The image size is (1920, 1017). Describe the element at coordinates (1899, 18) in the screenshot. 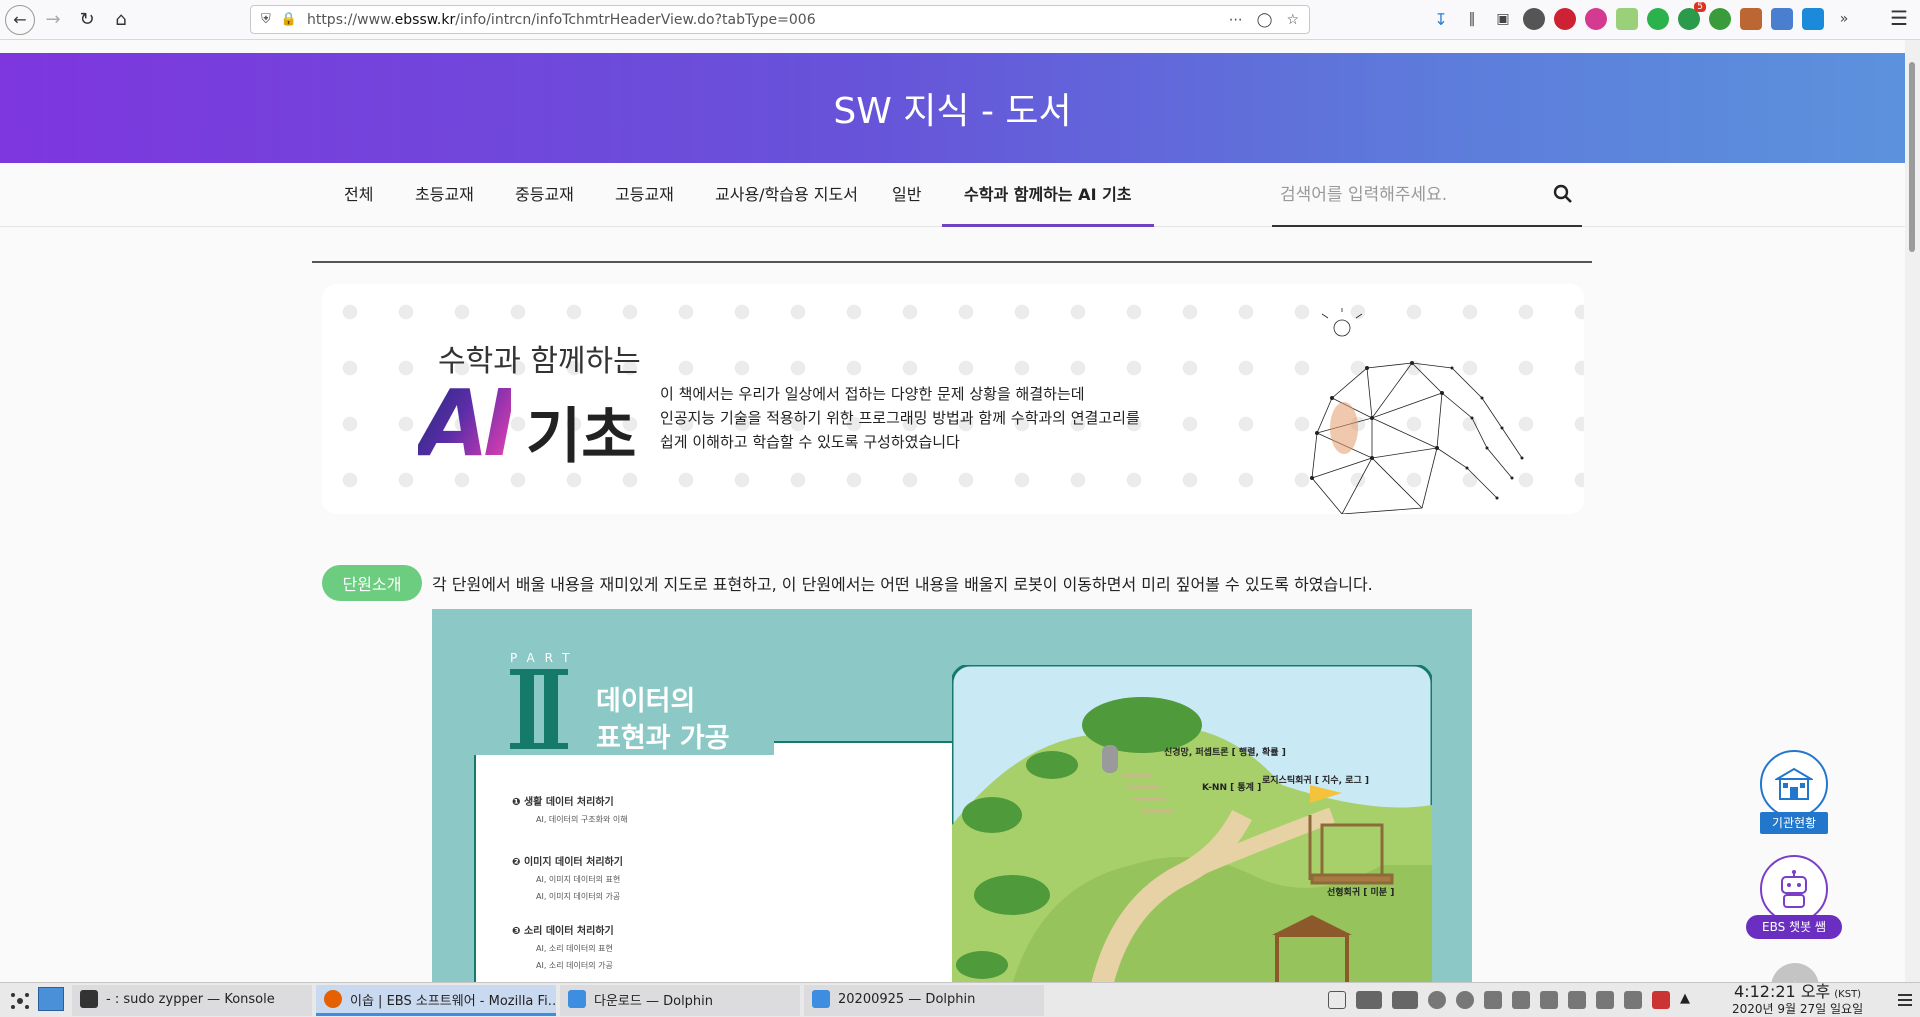

I see `hamburger-menu-icon: ☰` at that location.